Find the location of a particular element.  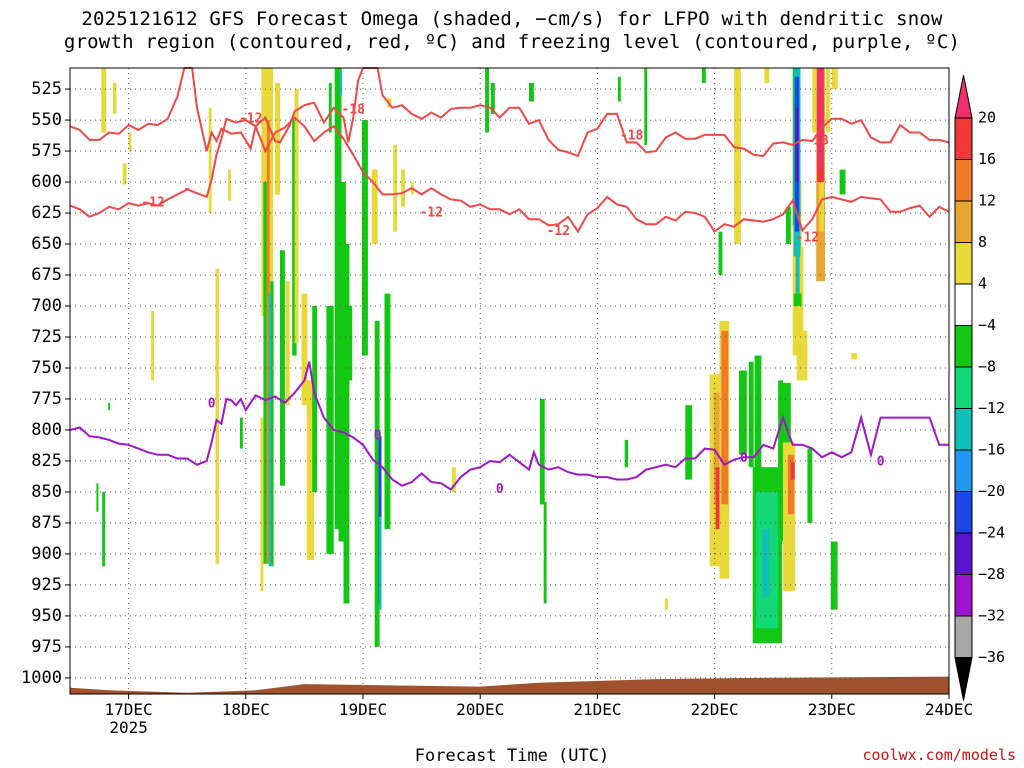

x-tick-sublabel: 2025 is located at coordinates (128, 727).